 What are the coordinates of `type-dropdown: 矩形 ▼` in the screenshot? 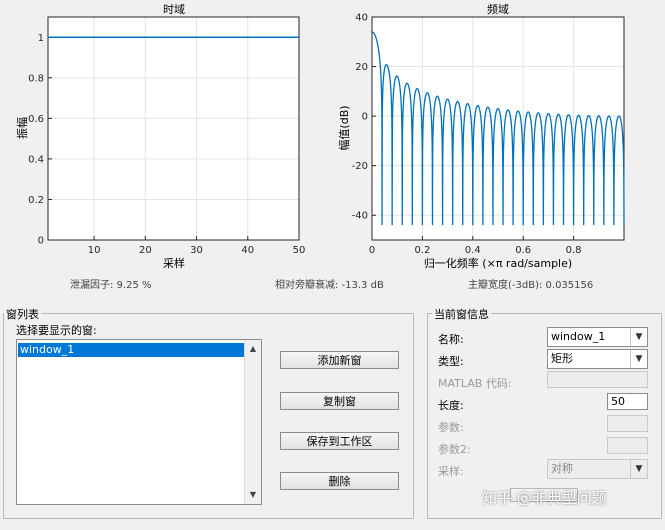 It's located at (597, 359).